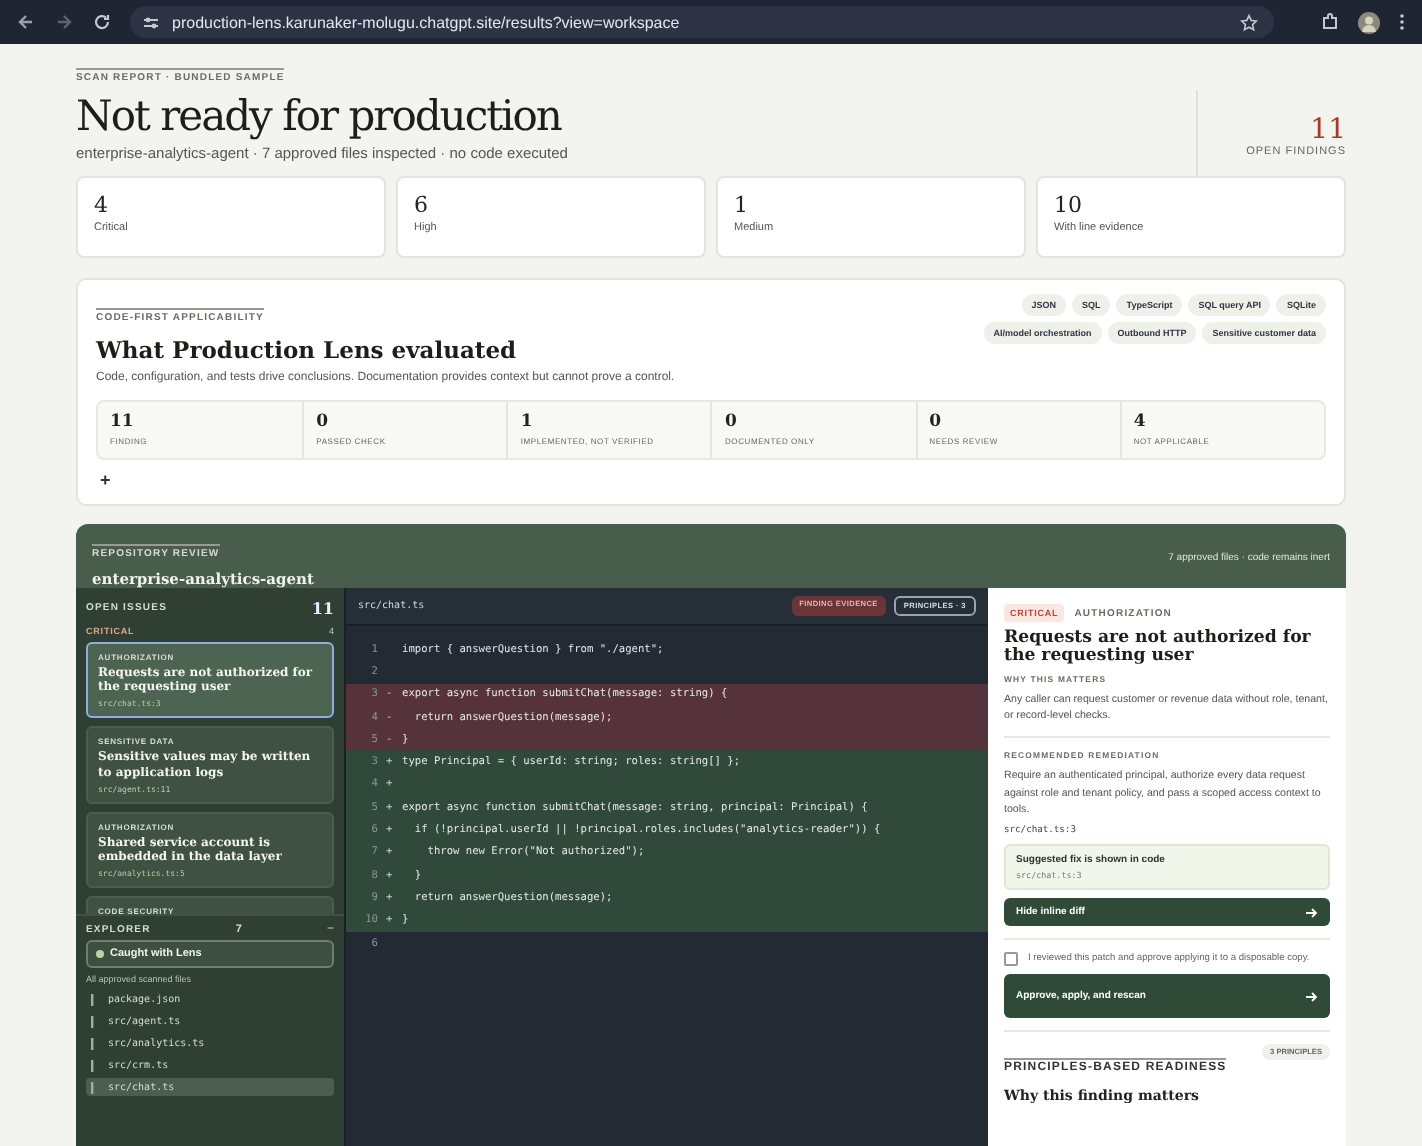 The width and height of the screenshot is (1422, 1146). I want to click on open-findings-count: 11, so click(1328, 130).